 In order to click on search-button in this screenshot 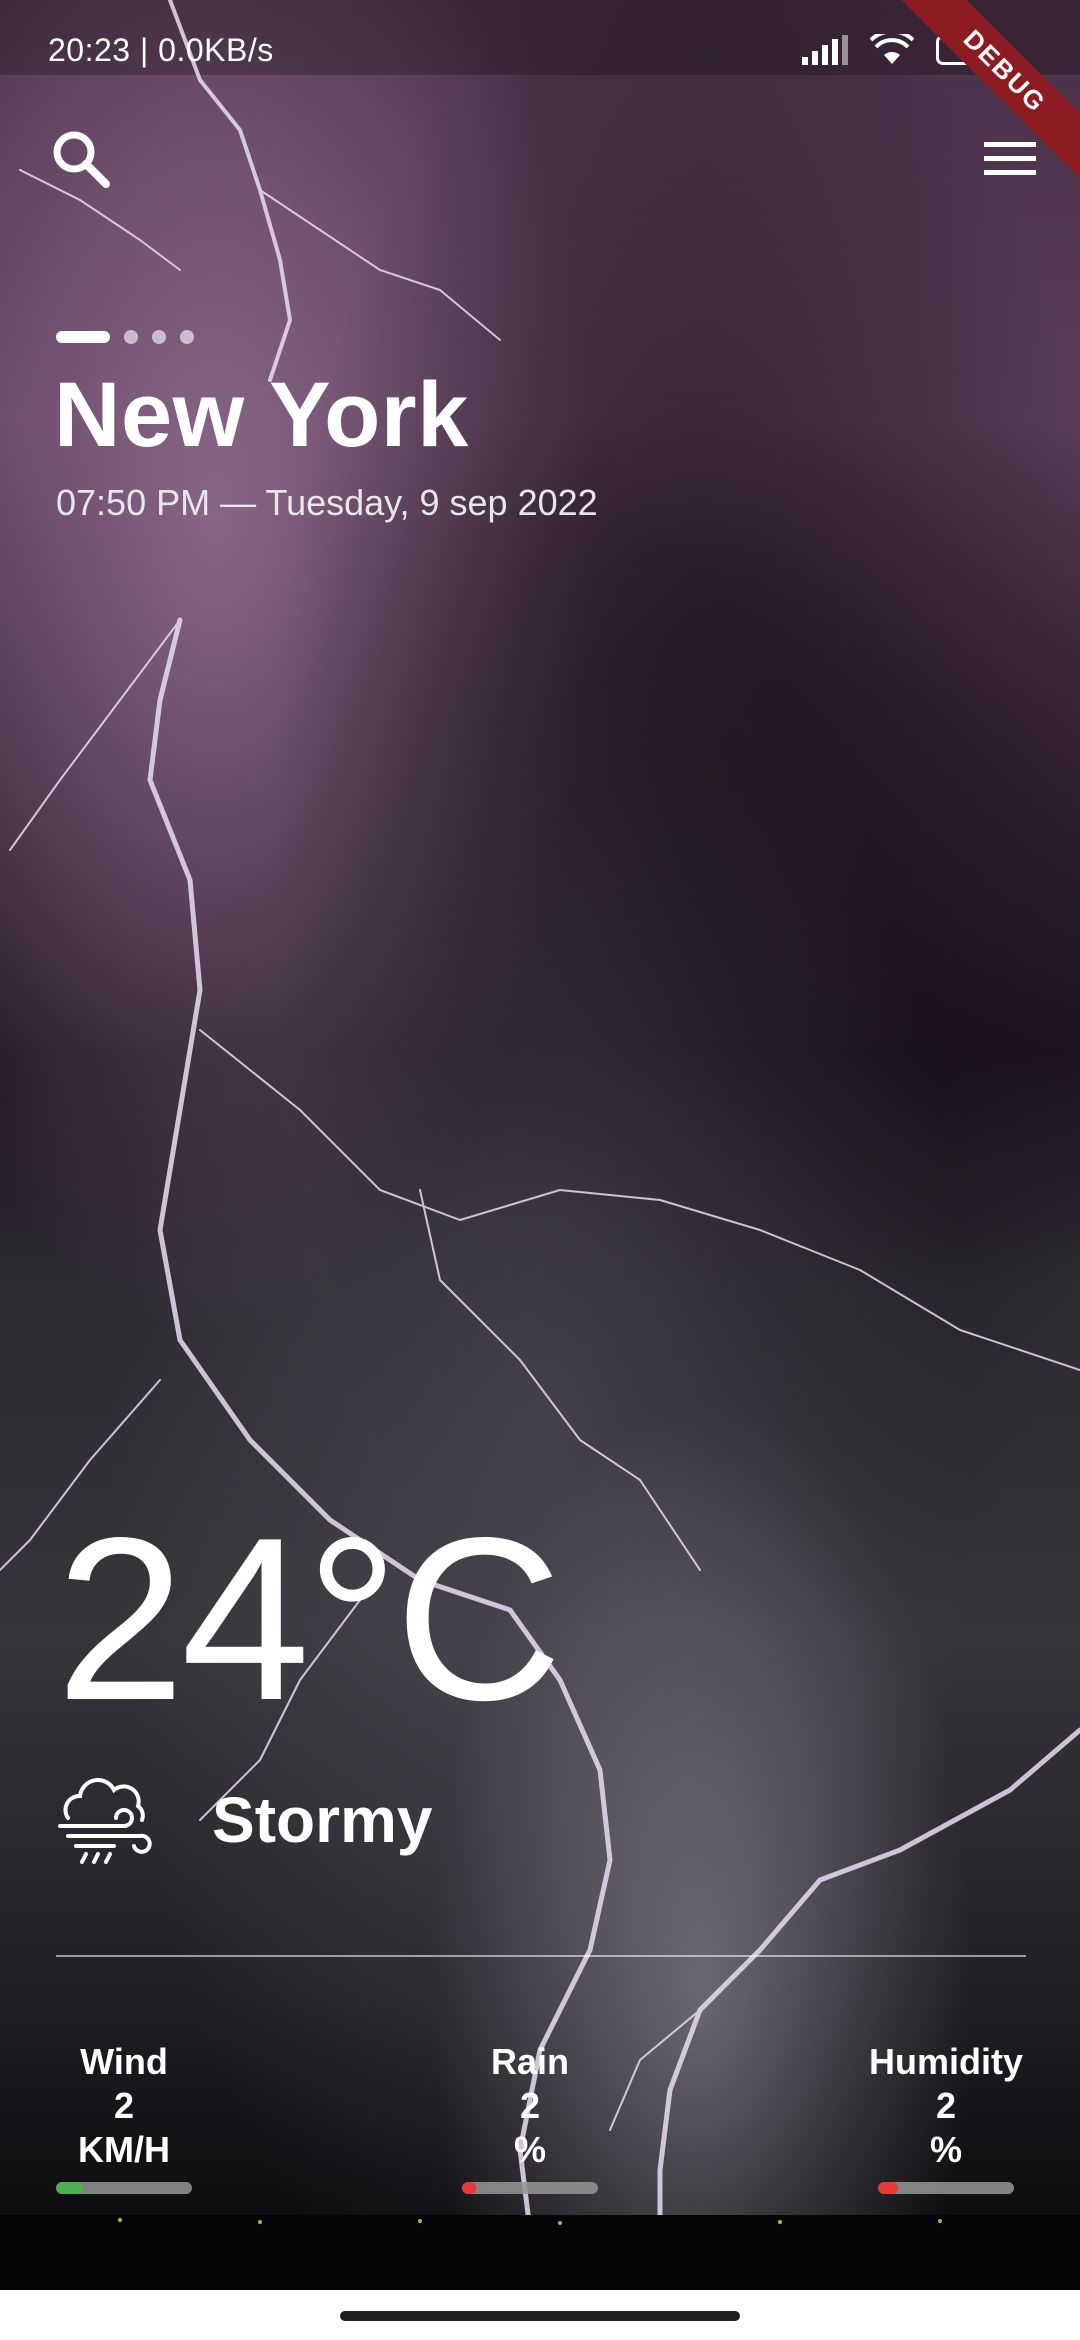, I will do `click(80, 158)`.